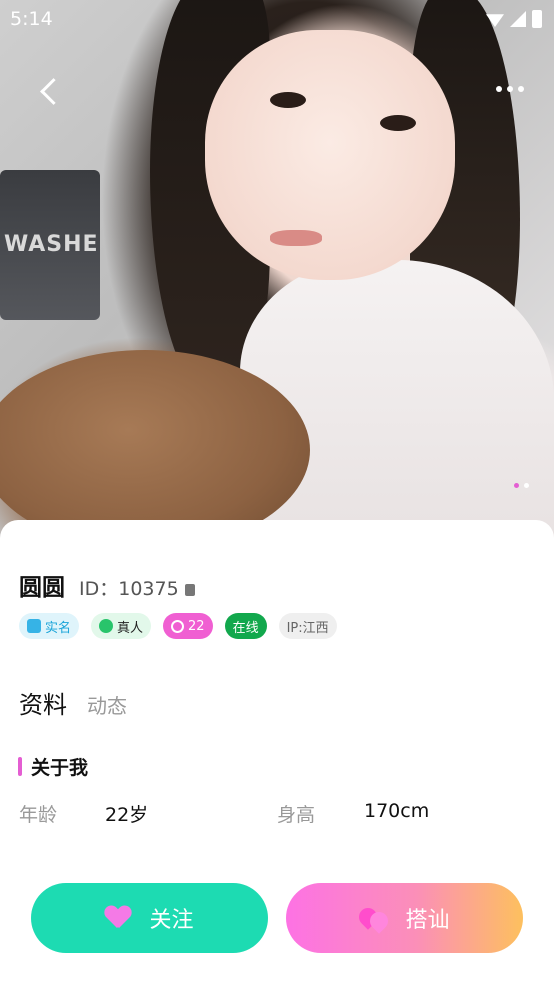 The image size is (554, 984). What do you see at coordinates (296, 238) in the screenshot?
I see `lips` at bounding box center [296, 238].